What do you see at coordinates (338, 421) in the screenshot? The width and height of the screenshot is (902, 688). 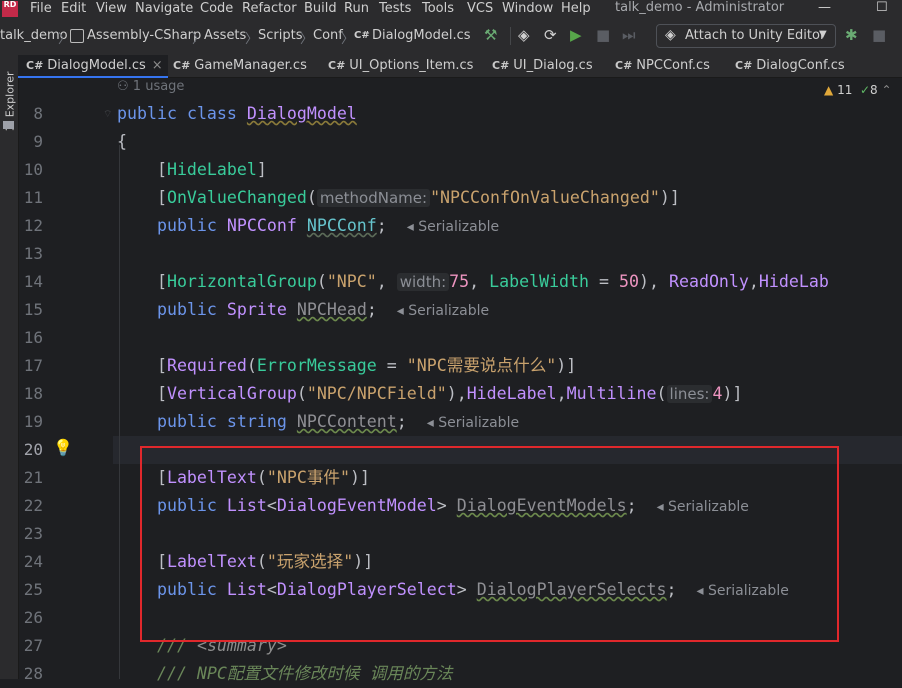 I see `code-line-19: public string NPCContent; ◂ Serializable` at bounding box center [338, 421].